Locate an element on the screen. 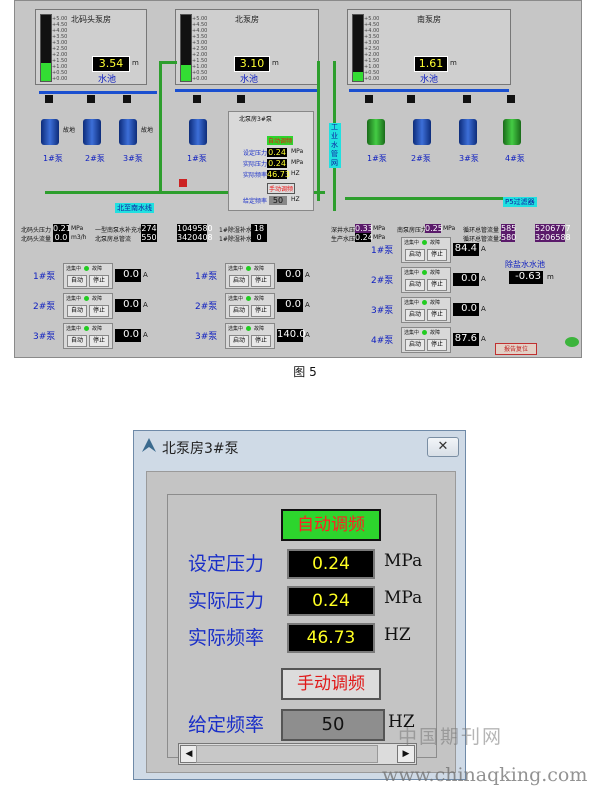  readout-value: 0.33 is located at coordinates (364, 228).